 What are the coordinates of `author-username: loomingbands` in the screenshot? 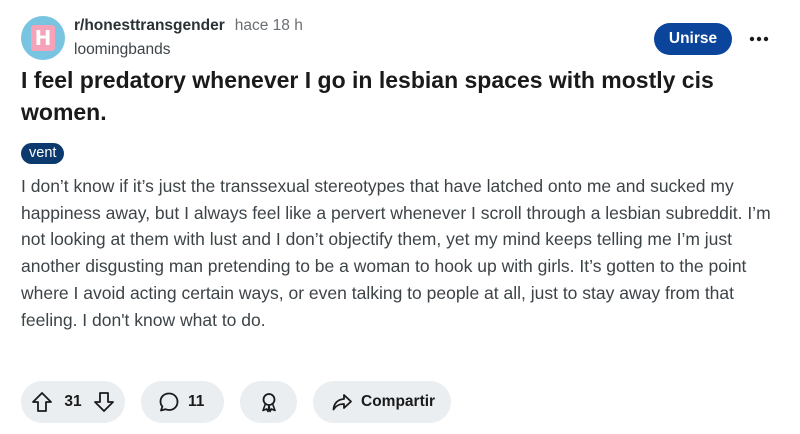 It's located at (188, 50).